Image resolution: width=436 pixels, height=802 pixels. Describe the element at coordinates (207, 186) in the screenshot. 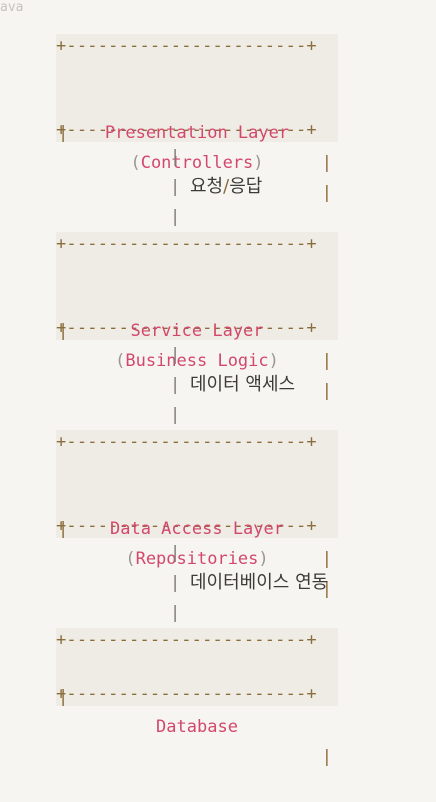

I see `note-request: 요청` at that location.